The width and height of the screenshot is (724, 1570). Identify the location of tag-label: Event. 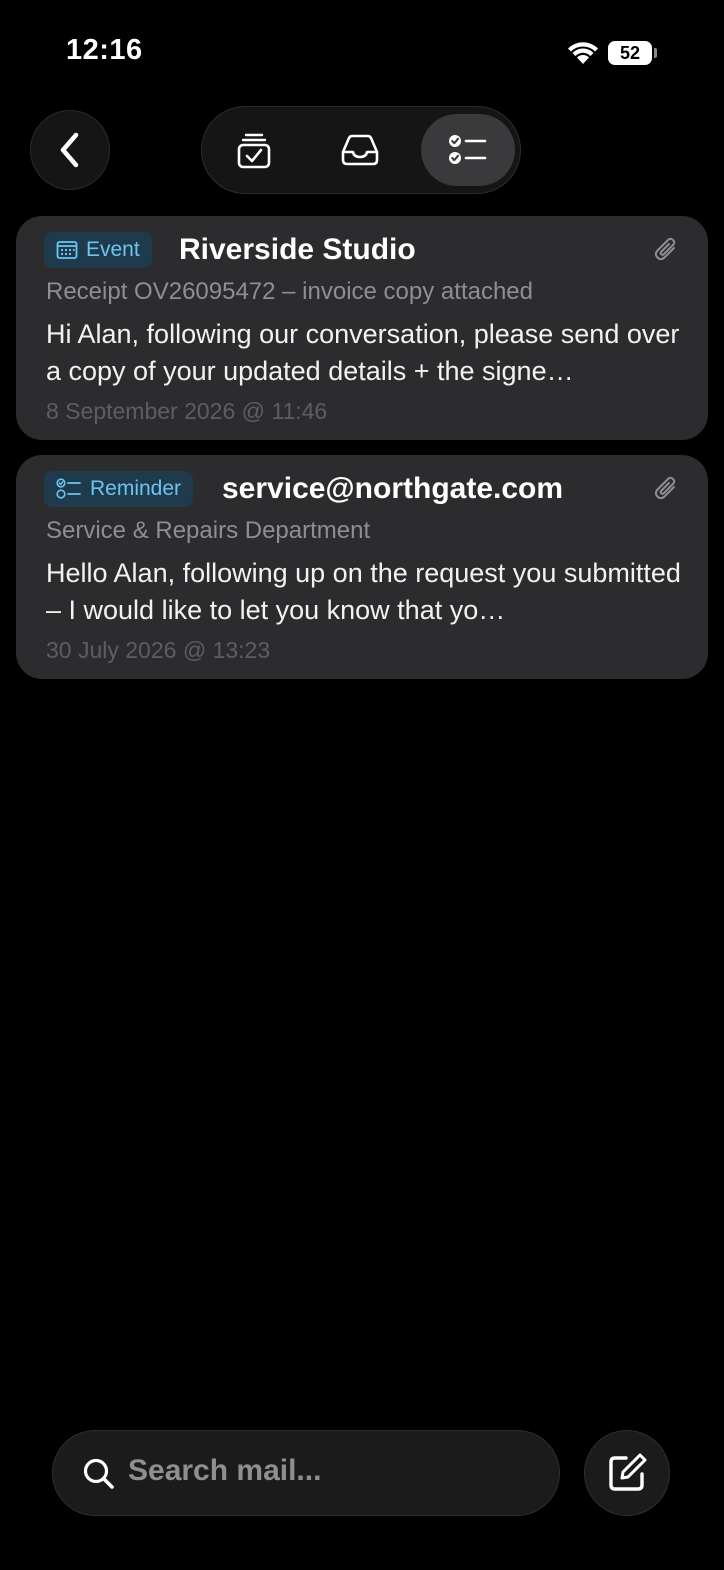
(113, 249).